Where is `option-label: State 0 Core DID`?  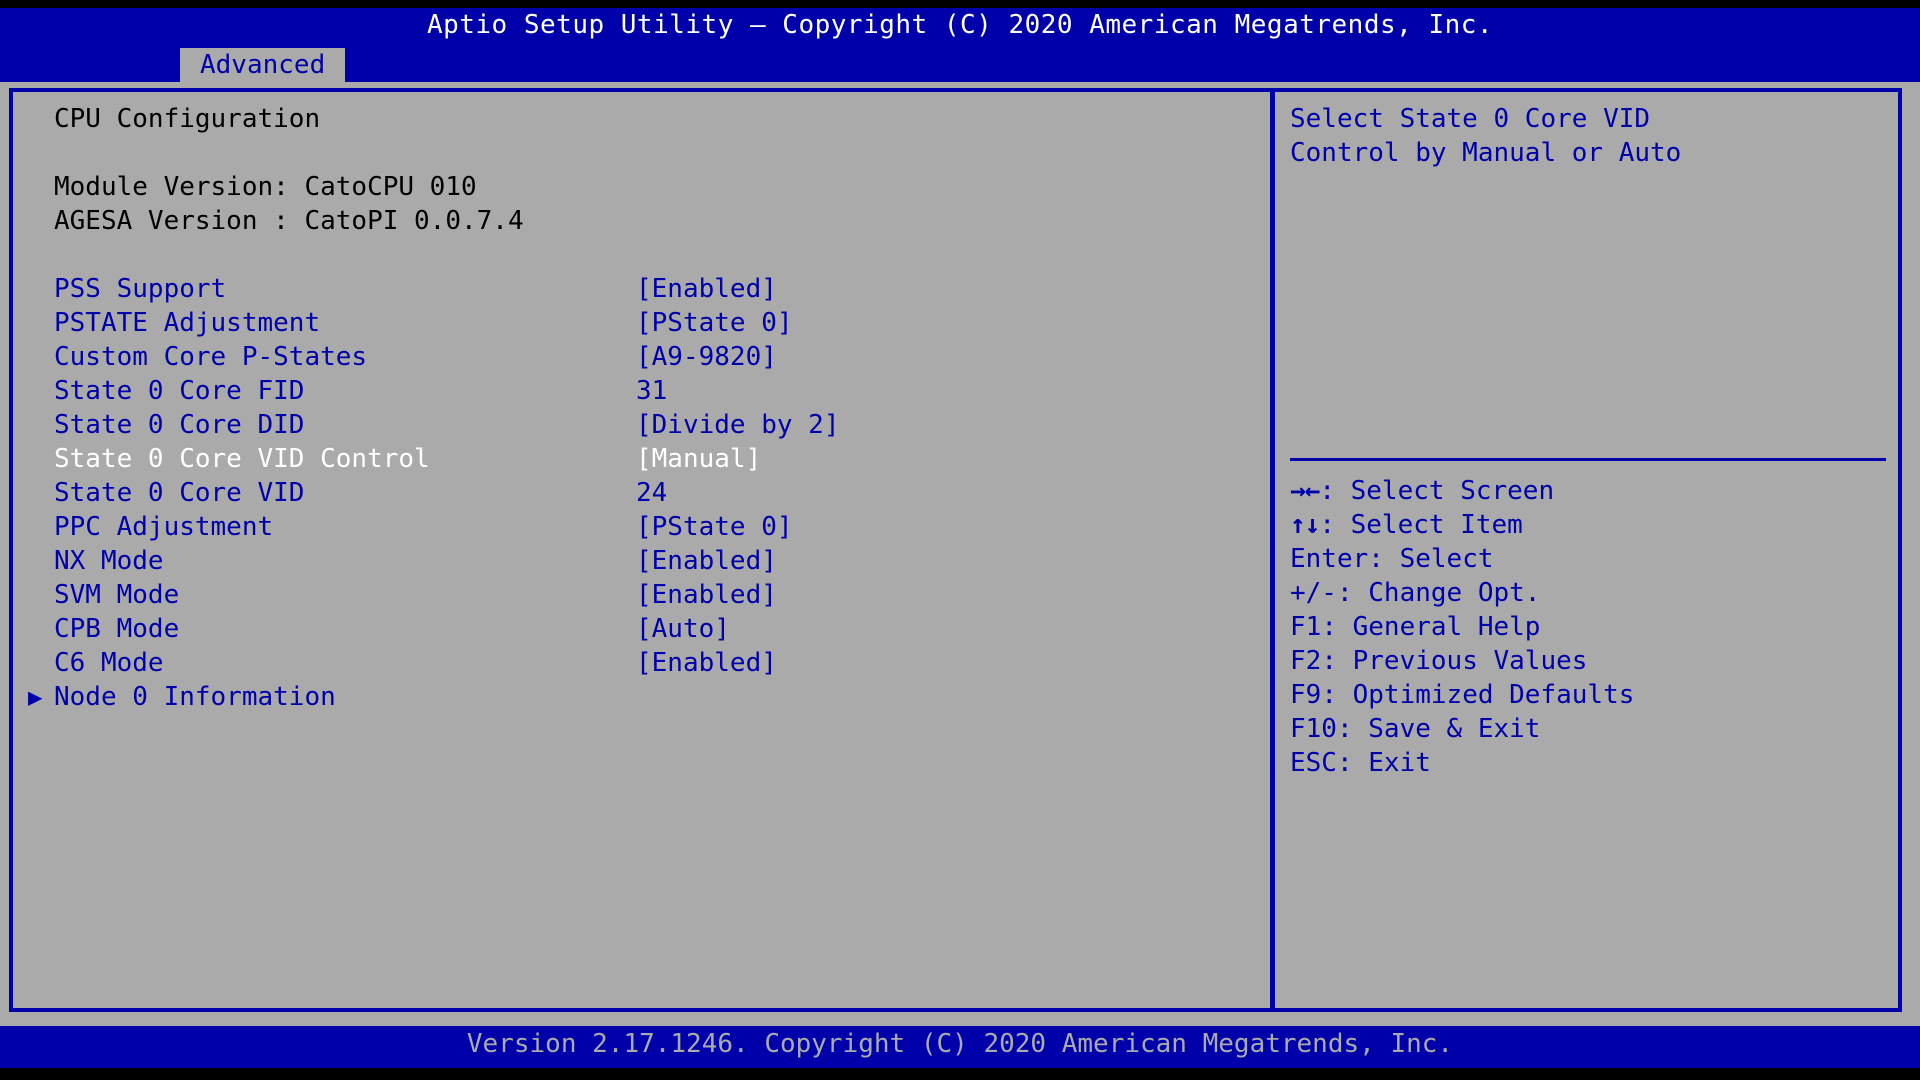 option-label: State 0 Core DID is located at coordinates (179, 425).